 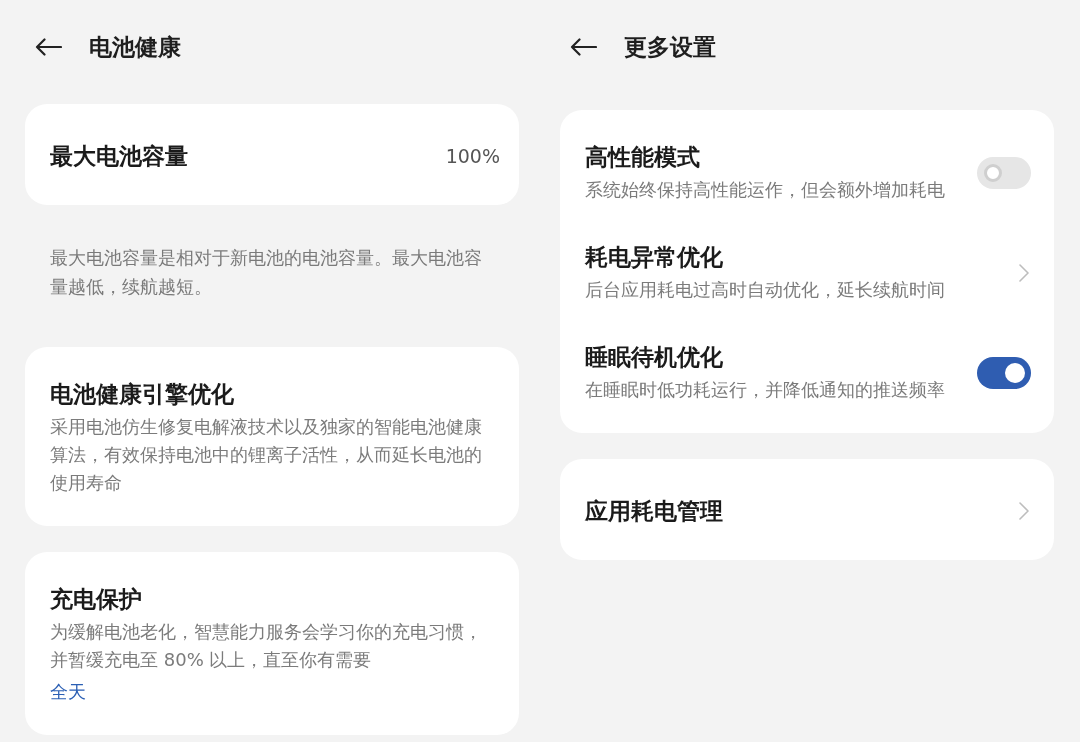 I want to click on setting-title: 充电保护, so click(x=96, y=599).